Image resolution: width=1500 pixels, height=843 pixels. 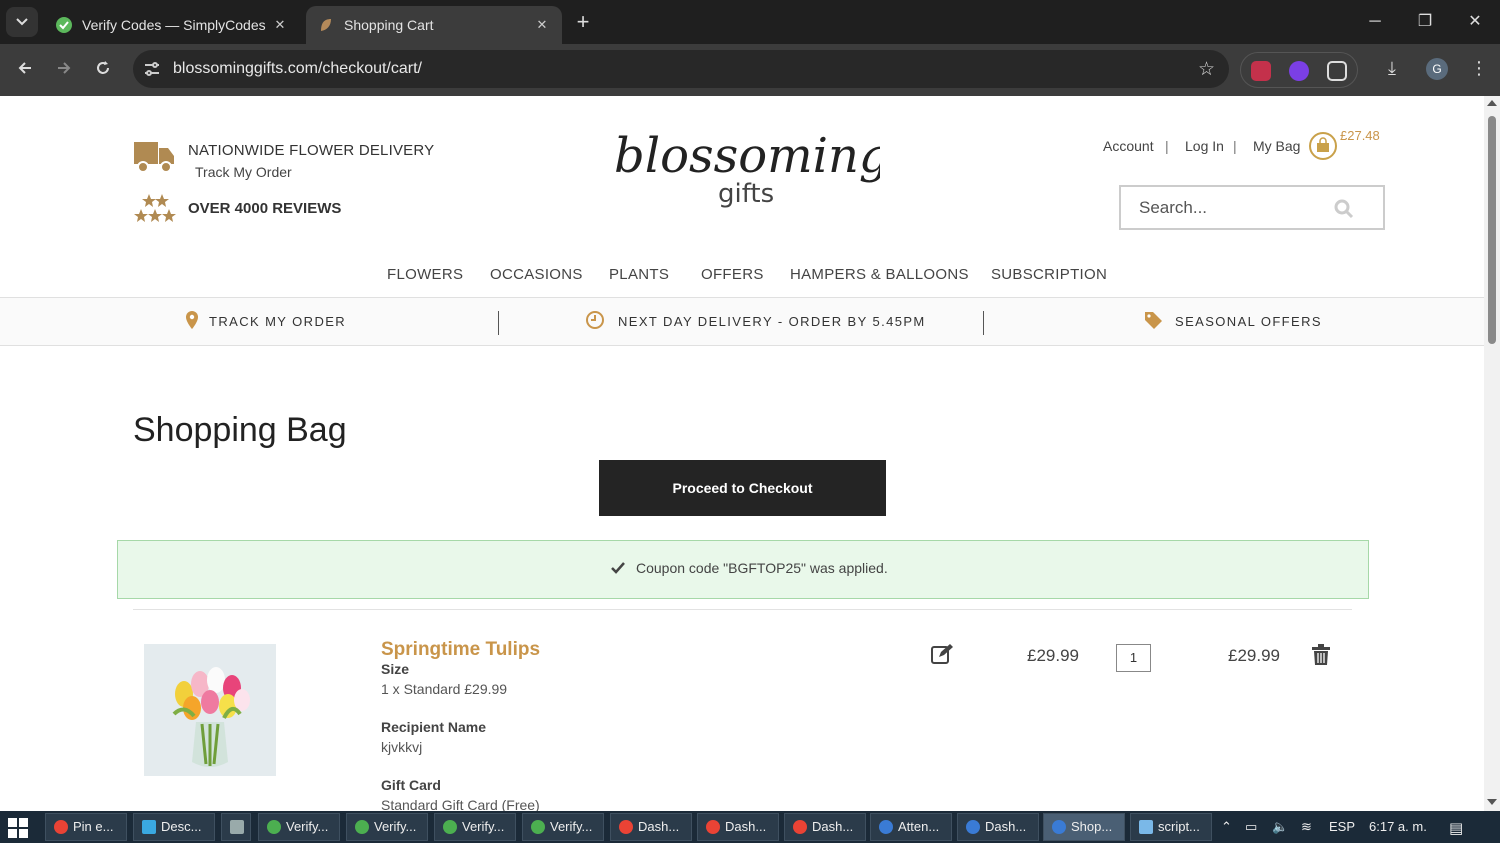 What do you see at coordinates (1280, 827) in the screenshot?
I see `volume-icon: 🔈` at bounding box center [1280, 827].